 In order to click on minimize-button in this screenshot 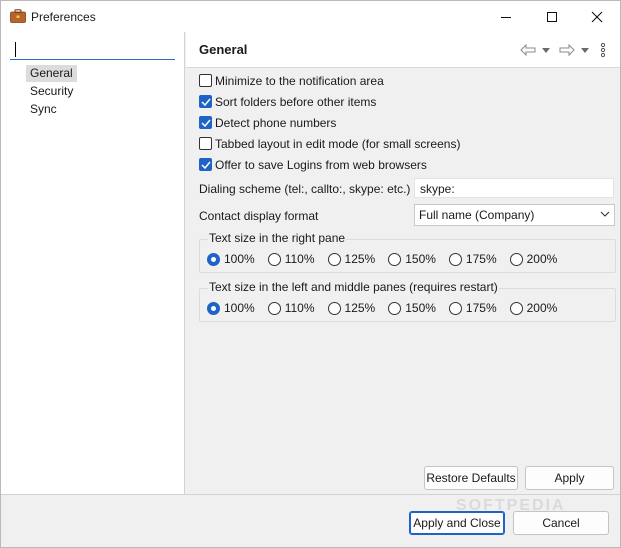, I will do `click(506, 16)`.